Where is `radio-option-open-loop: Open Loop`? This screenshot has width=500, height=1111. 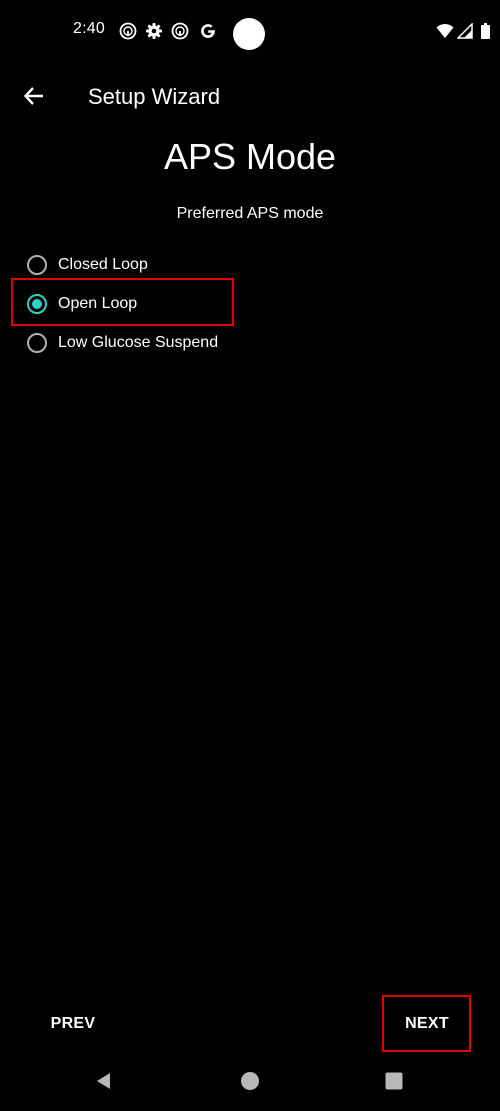
radio-option-open-loop: Open Loop is located at coordinates (174, 303).